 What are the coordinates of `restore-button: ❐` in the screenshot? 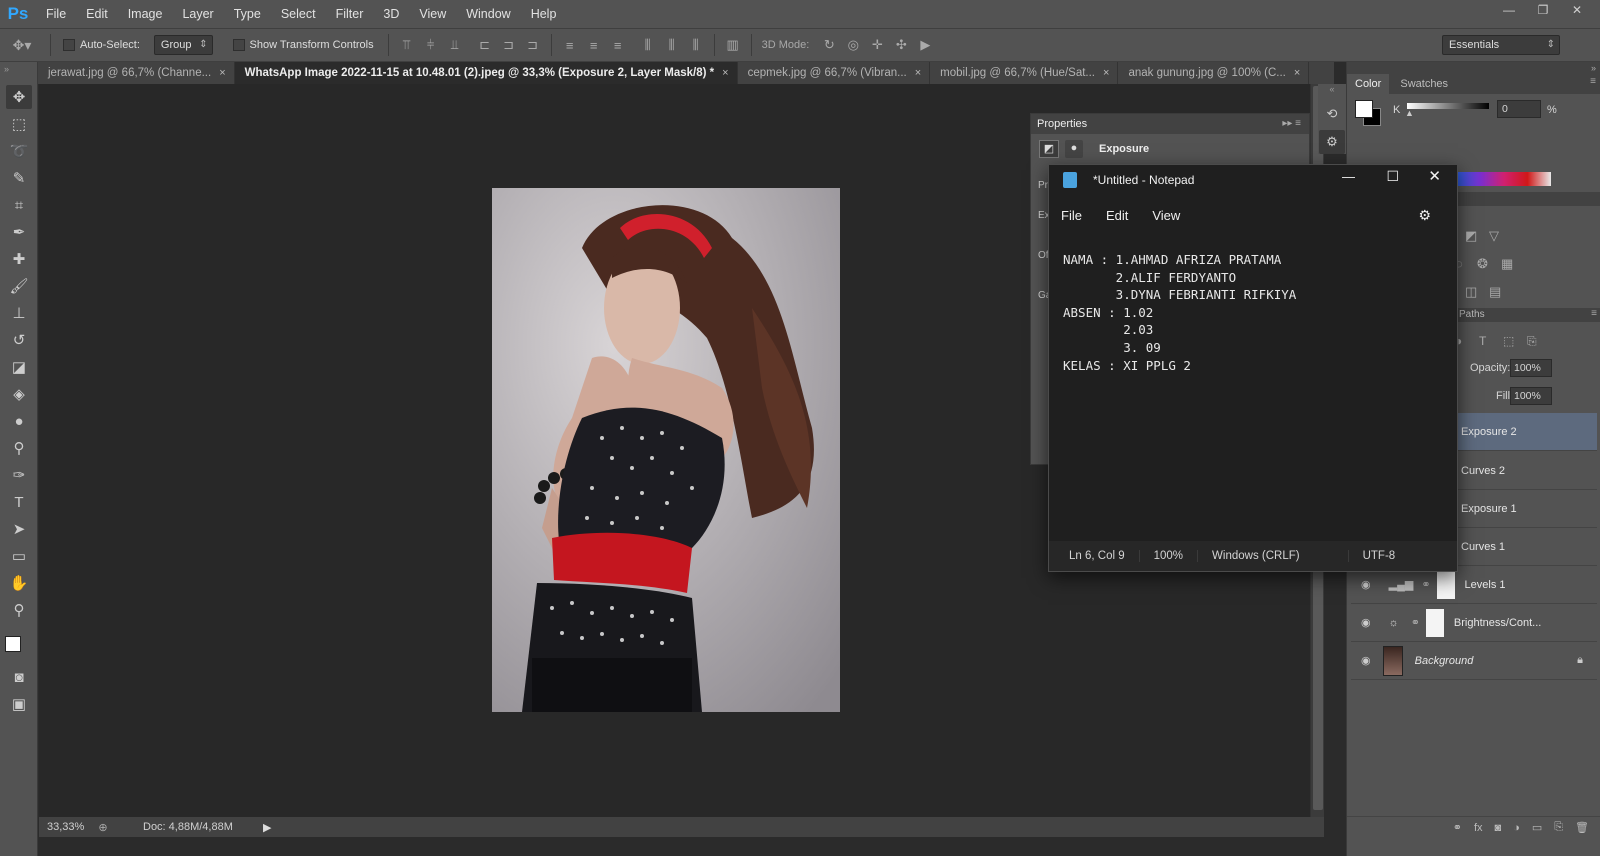 It's located at (1543, 11).